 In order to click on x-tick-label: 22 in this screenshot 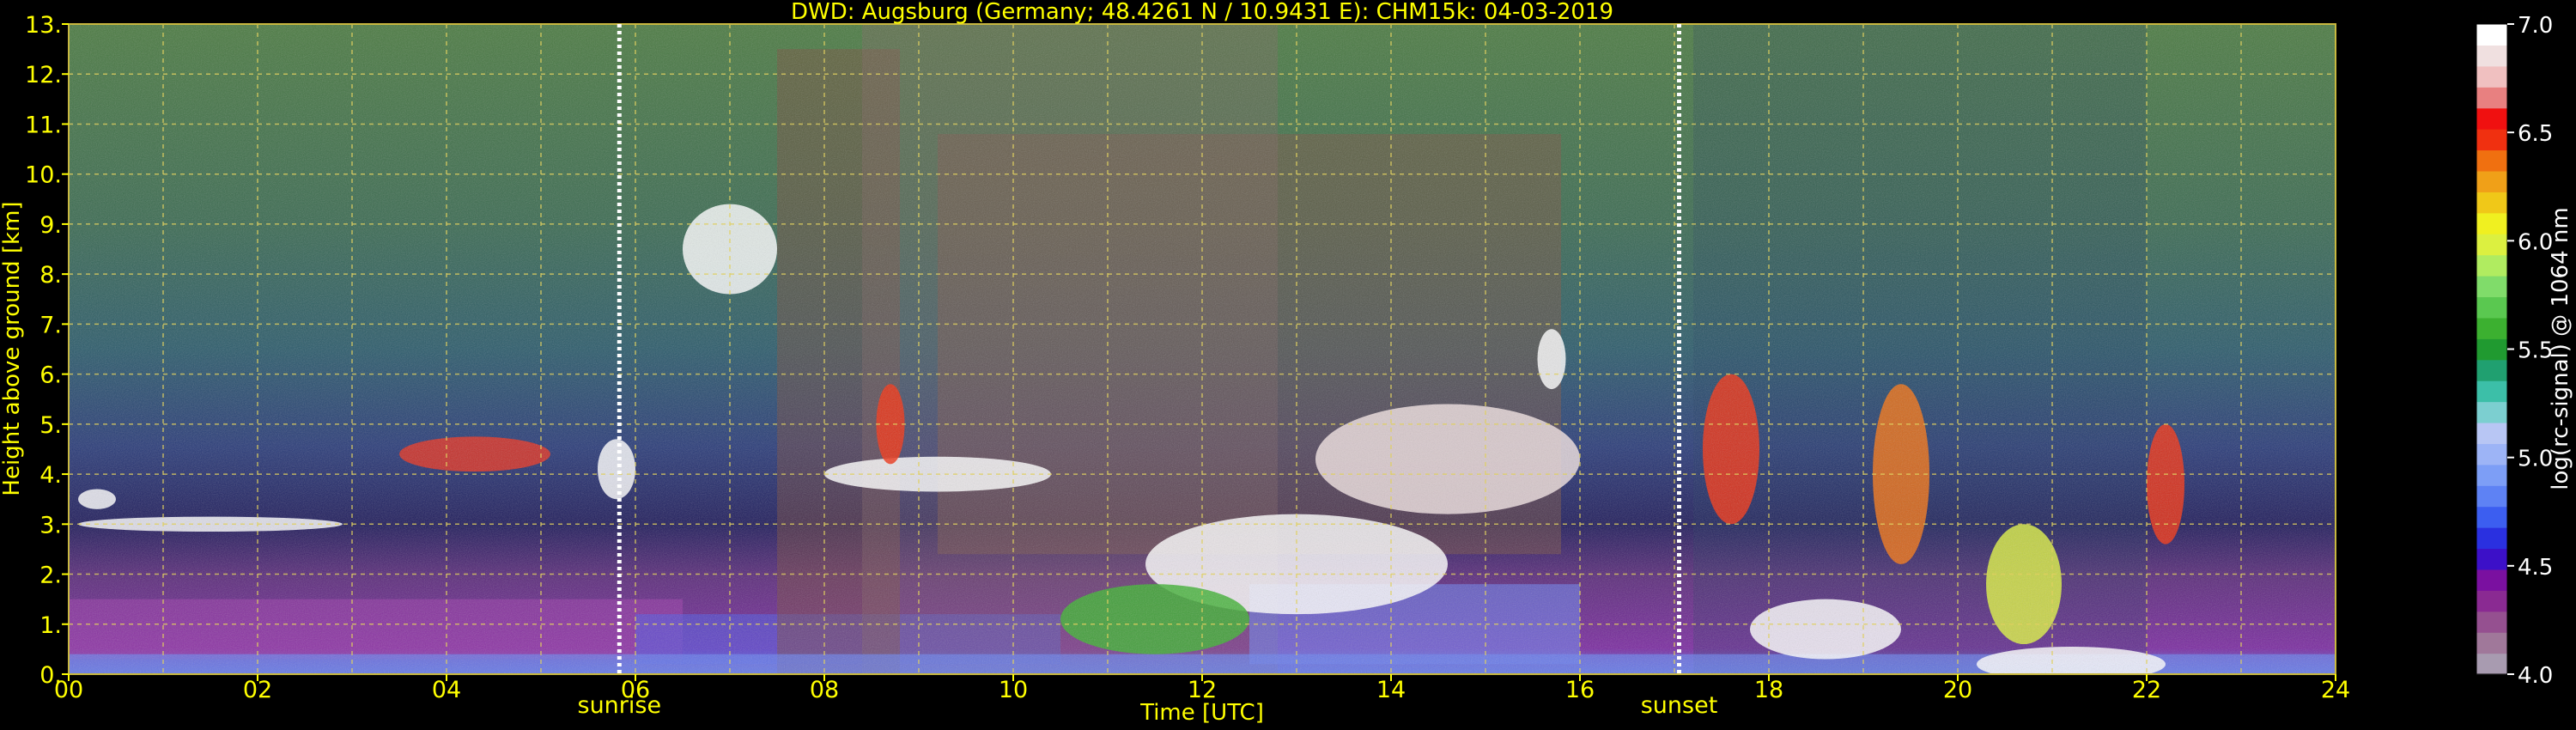, I will do `click(2146, 690)`.